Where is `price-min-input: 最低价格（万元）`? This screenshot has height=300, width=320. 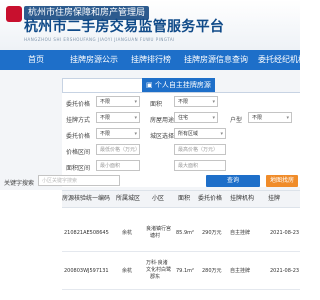 price-min-input: 最低价格（万元） is located at coordinates (118, 149).